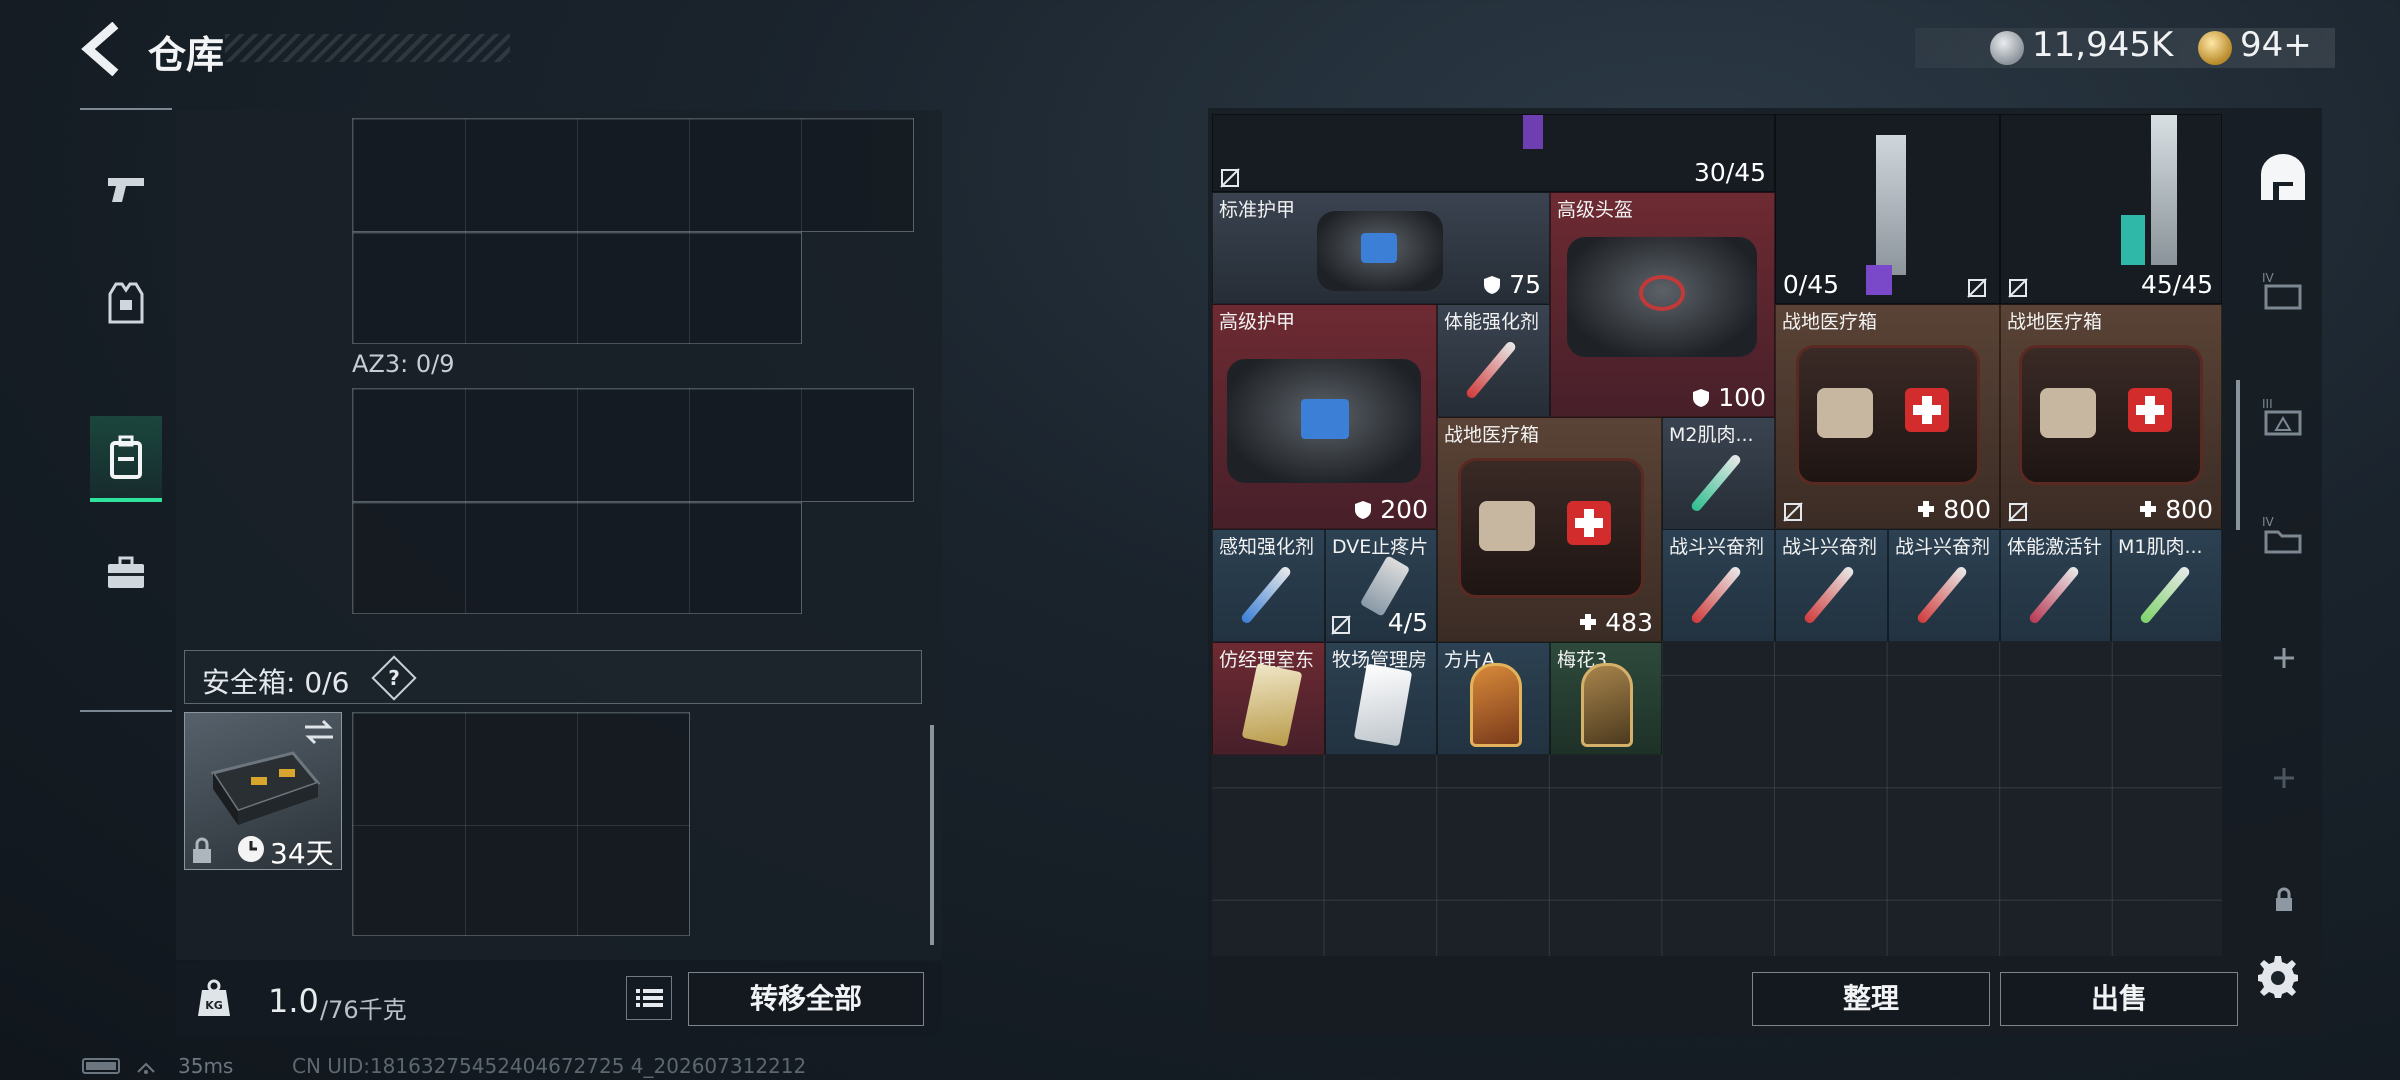  What do you see at coordinates (206, 1066) in the screenshot?
I see `ping-readout: 35ms` at bounding box center [206, 1066].